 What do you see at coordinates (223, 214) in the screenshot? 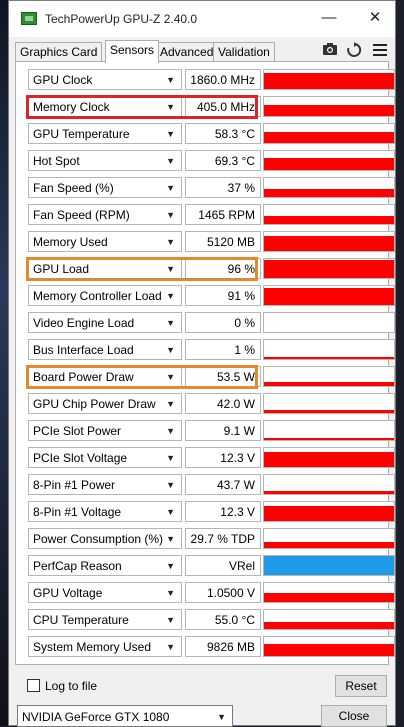
I see `sensor-value: 1465 RPM` at bounding box center [223, 214].